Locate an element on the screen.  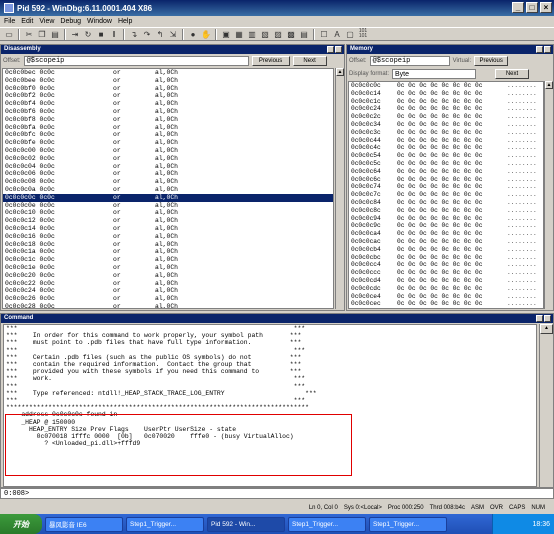
next-button: Next is located at coordinates (309, 60).